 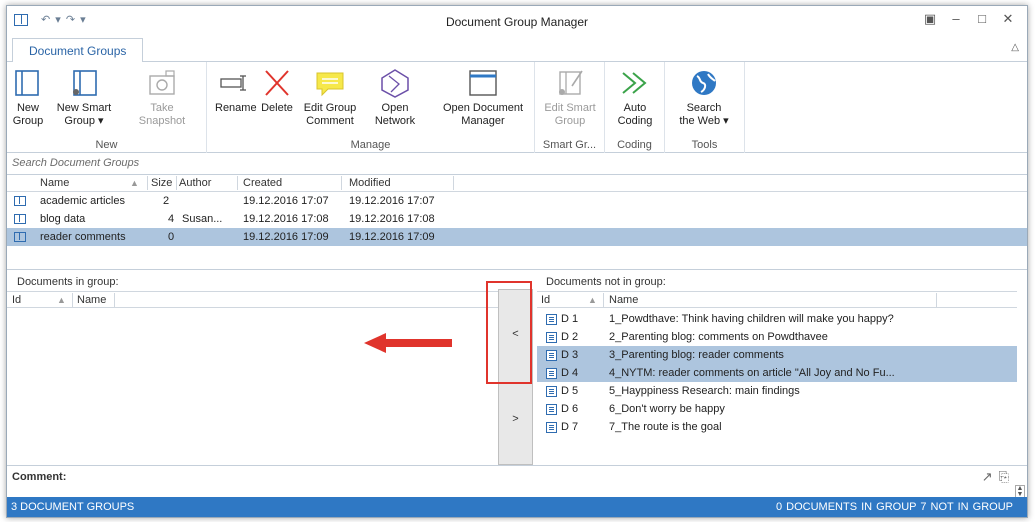 I want to click on rename-button: Rename, so click(x=236, y=88).